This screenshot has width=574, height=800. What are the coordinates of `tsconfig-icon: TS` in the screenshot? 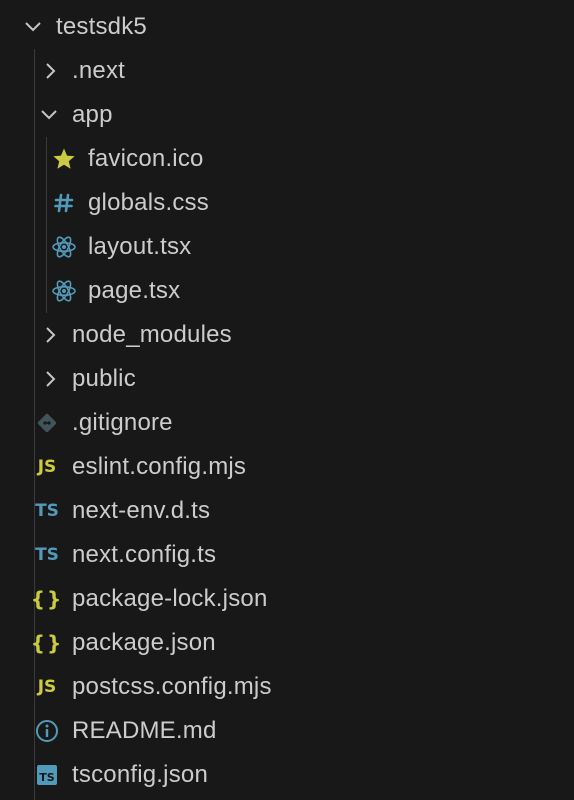 It's located at (47, 775).